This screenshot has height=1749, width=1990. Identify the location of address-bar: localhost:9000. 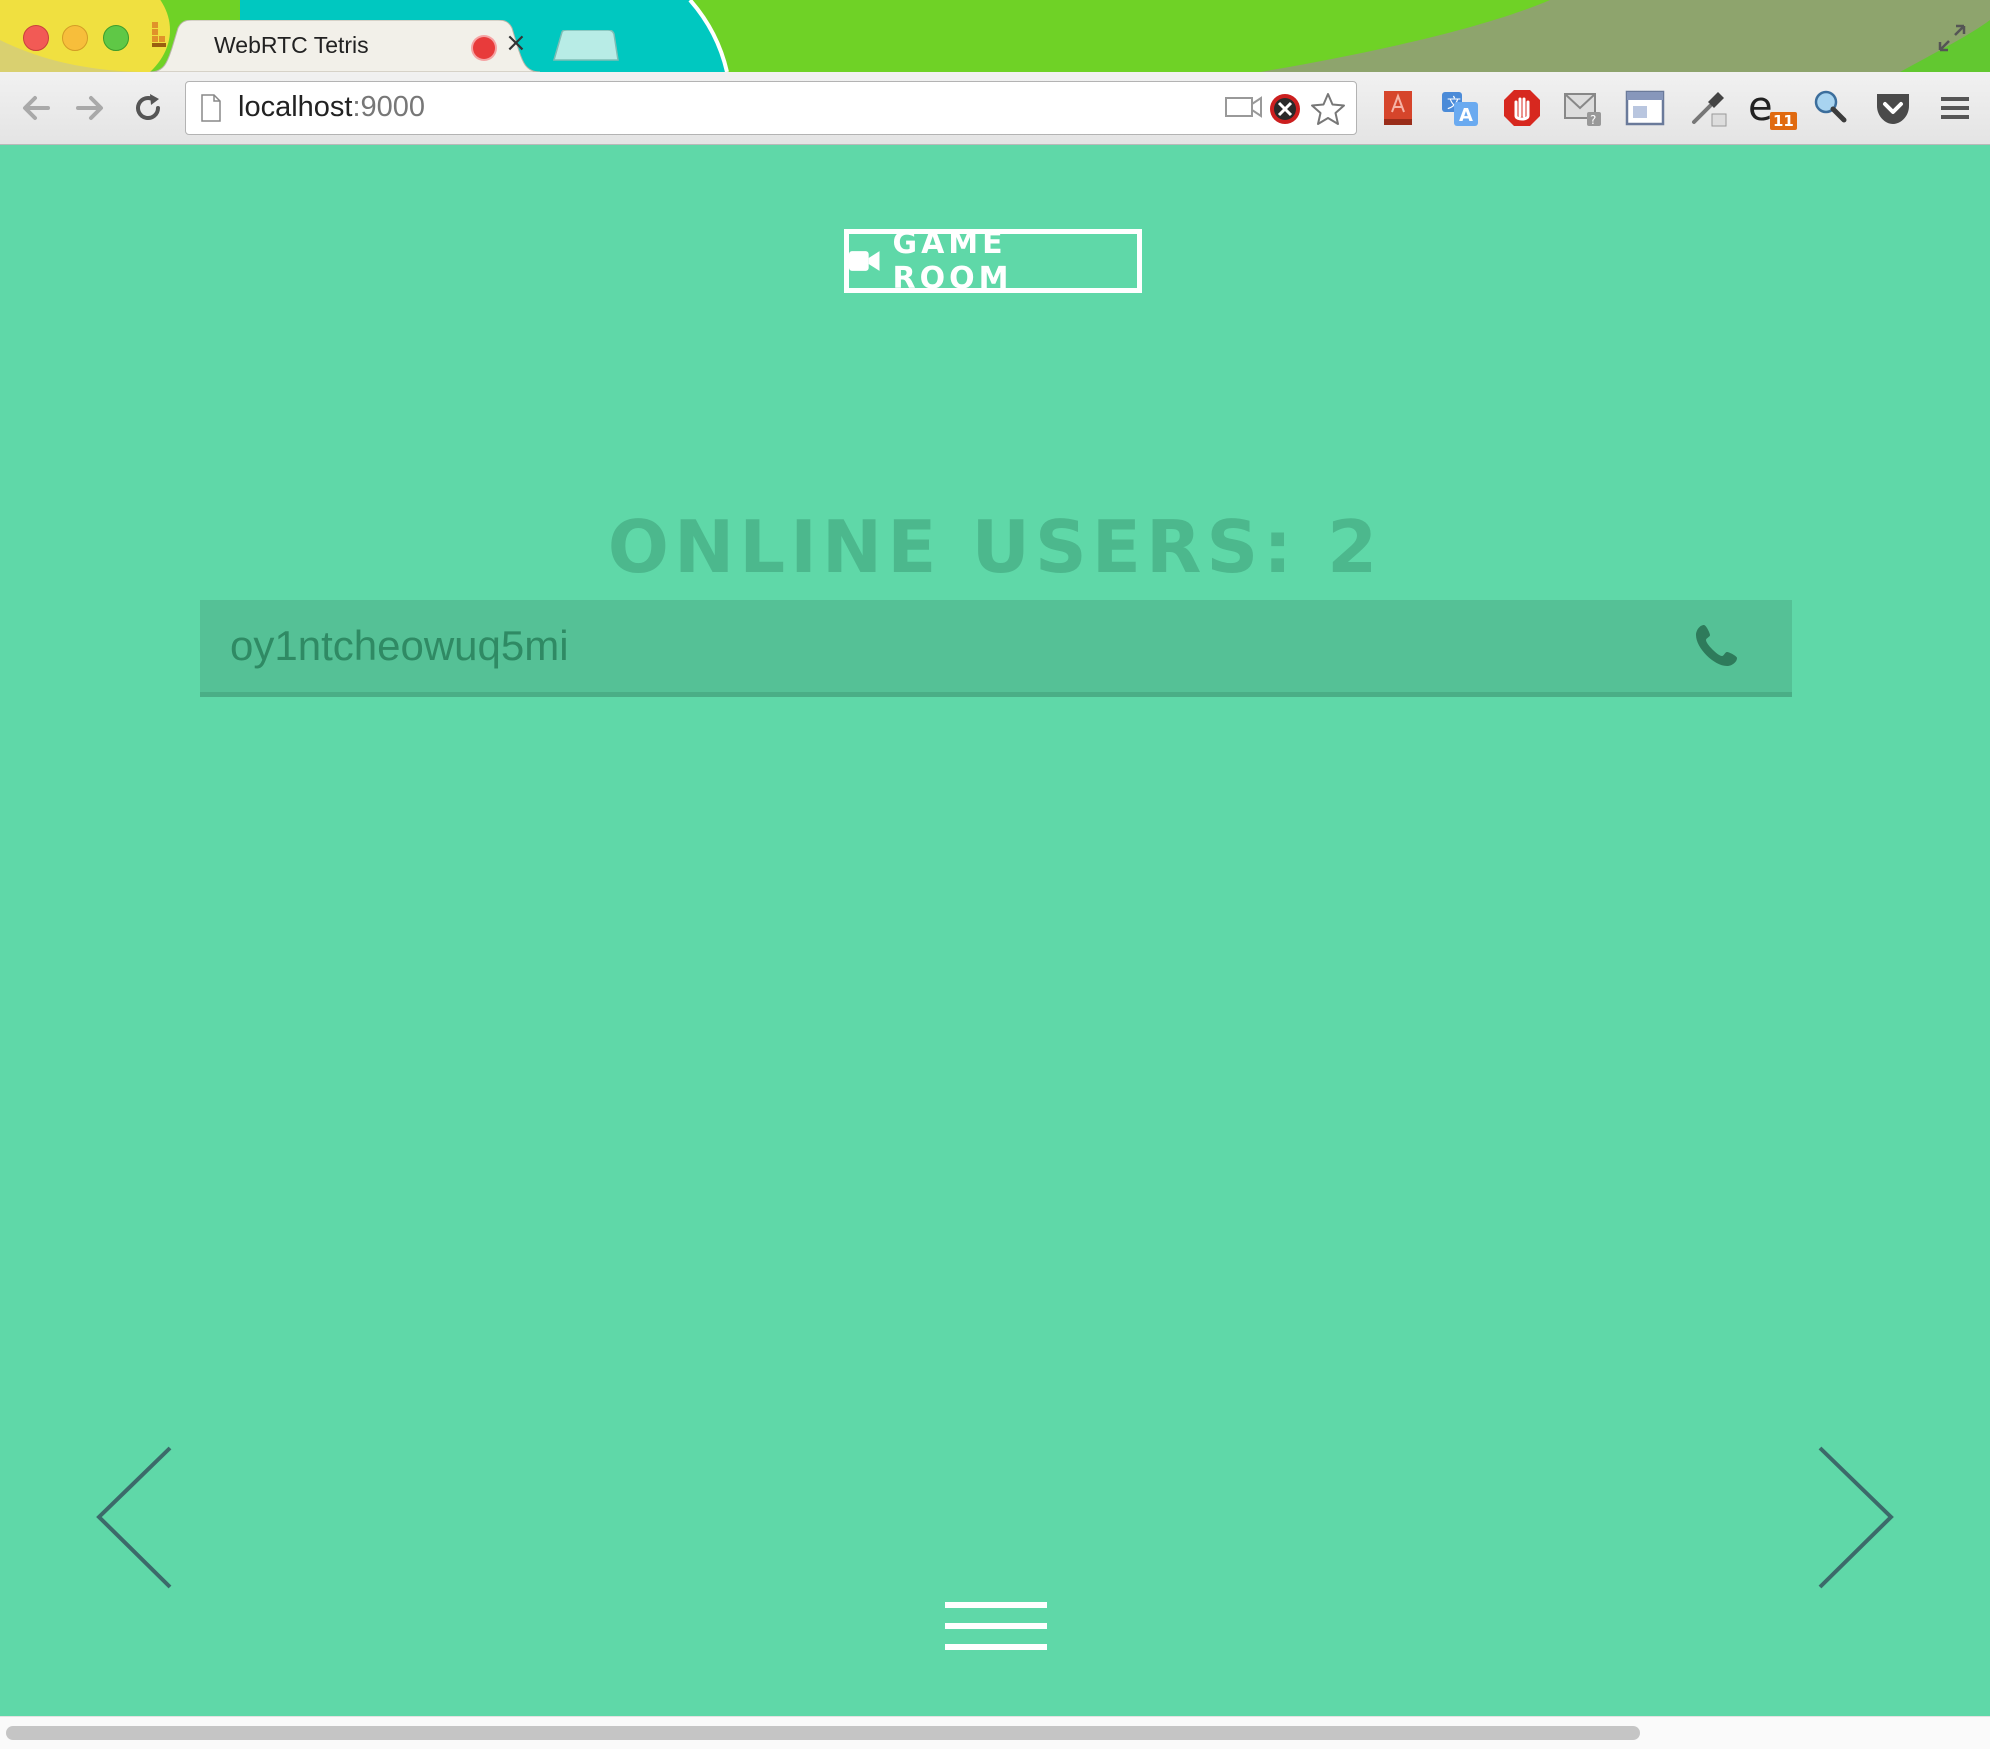
(771, 108).